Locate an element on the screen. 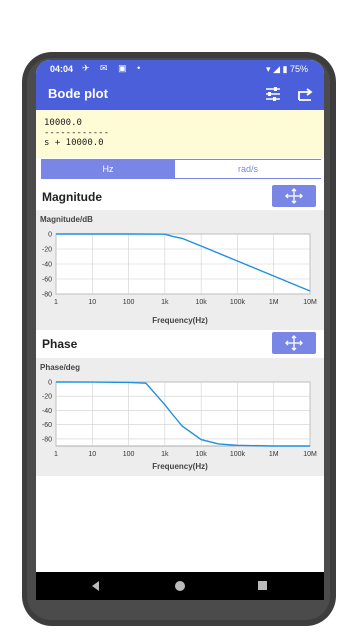  magnitude-xlabel: Frequency(Hz) is located at coordinates (180, 320).